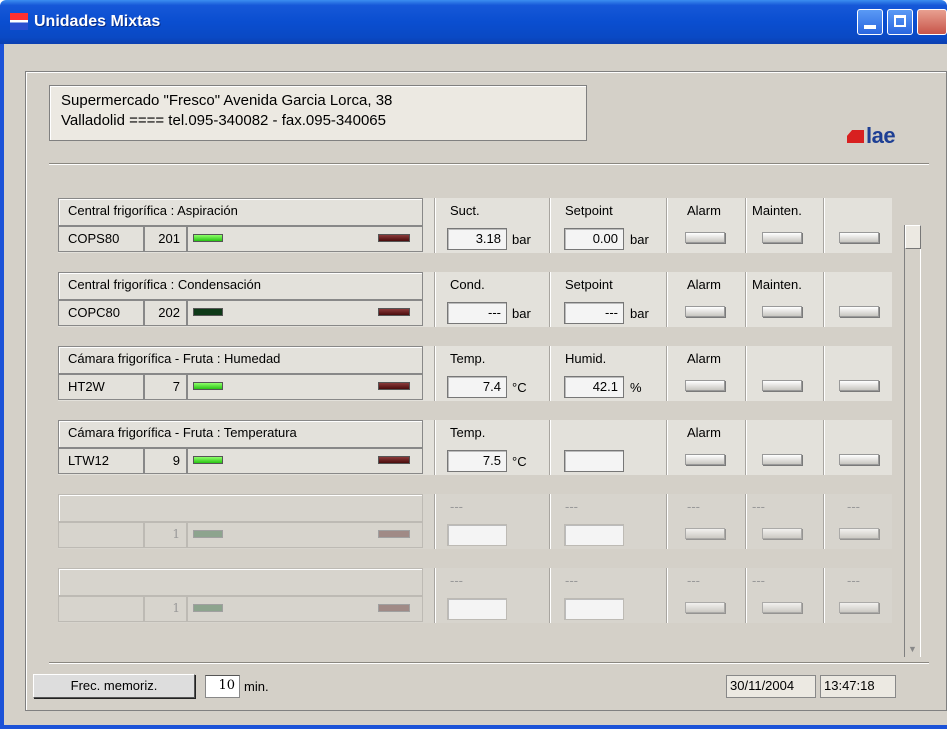 This screenshot has width=947, height=729. Describe the element at coordinates (240, 286) in the screenshot. I see `unit-name: Central frigorífica : Condensación` at that location.